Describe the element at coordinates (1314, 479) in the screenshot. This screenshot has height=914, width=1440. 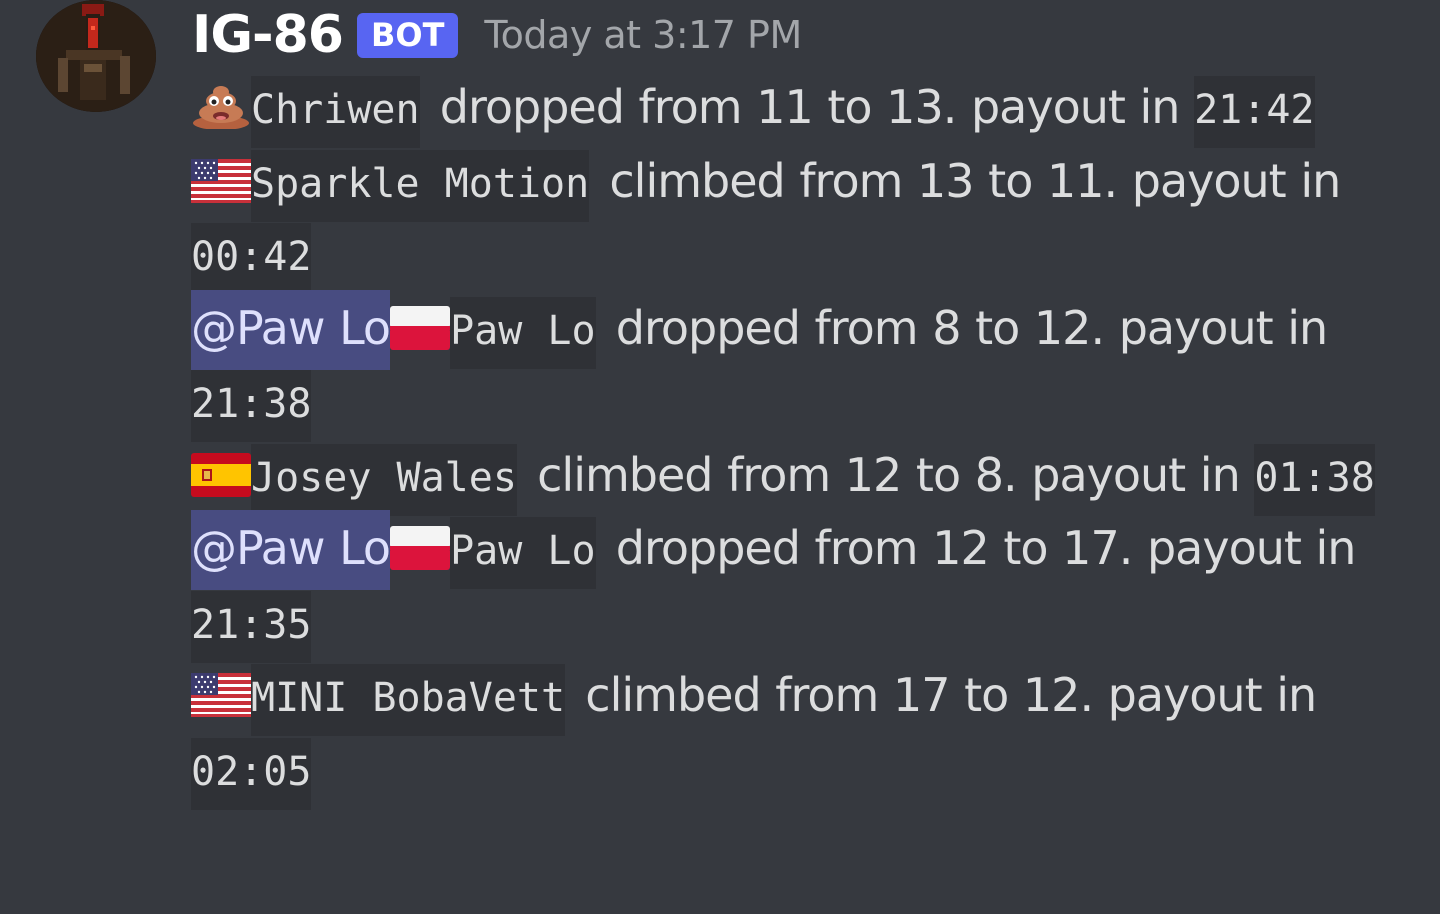
I see `payout-time: 01:38` at that location.